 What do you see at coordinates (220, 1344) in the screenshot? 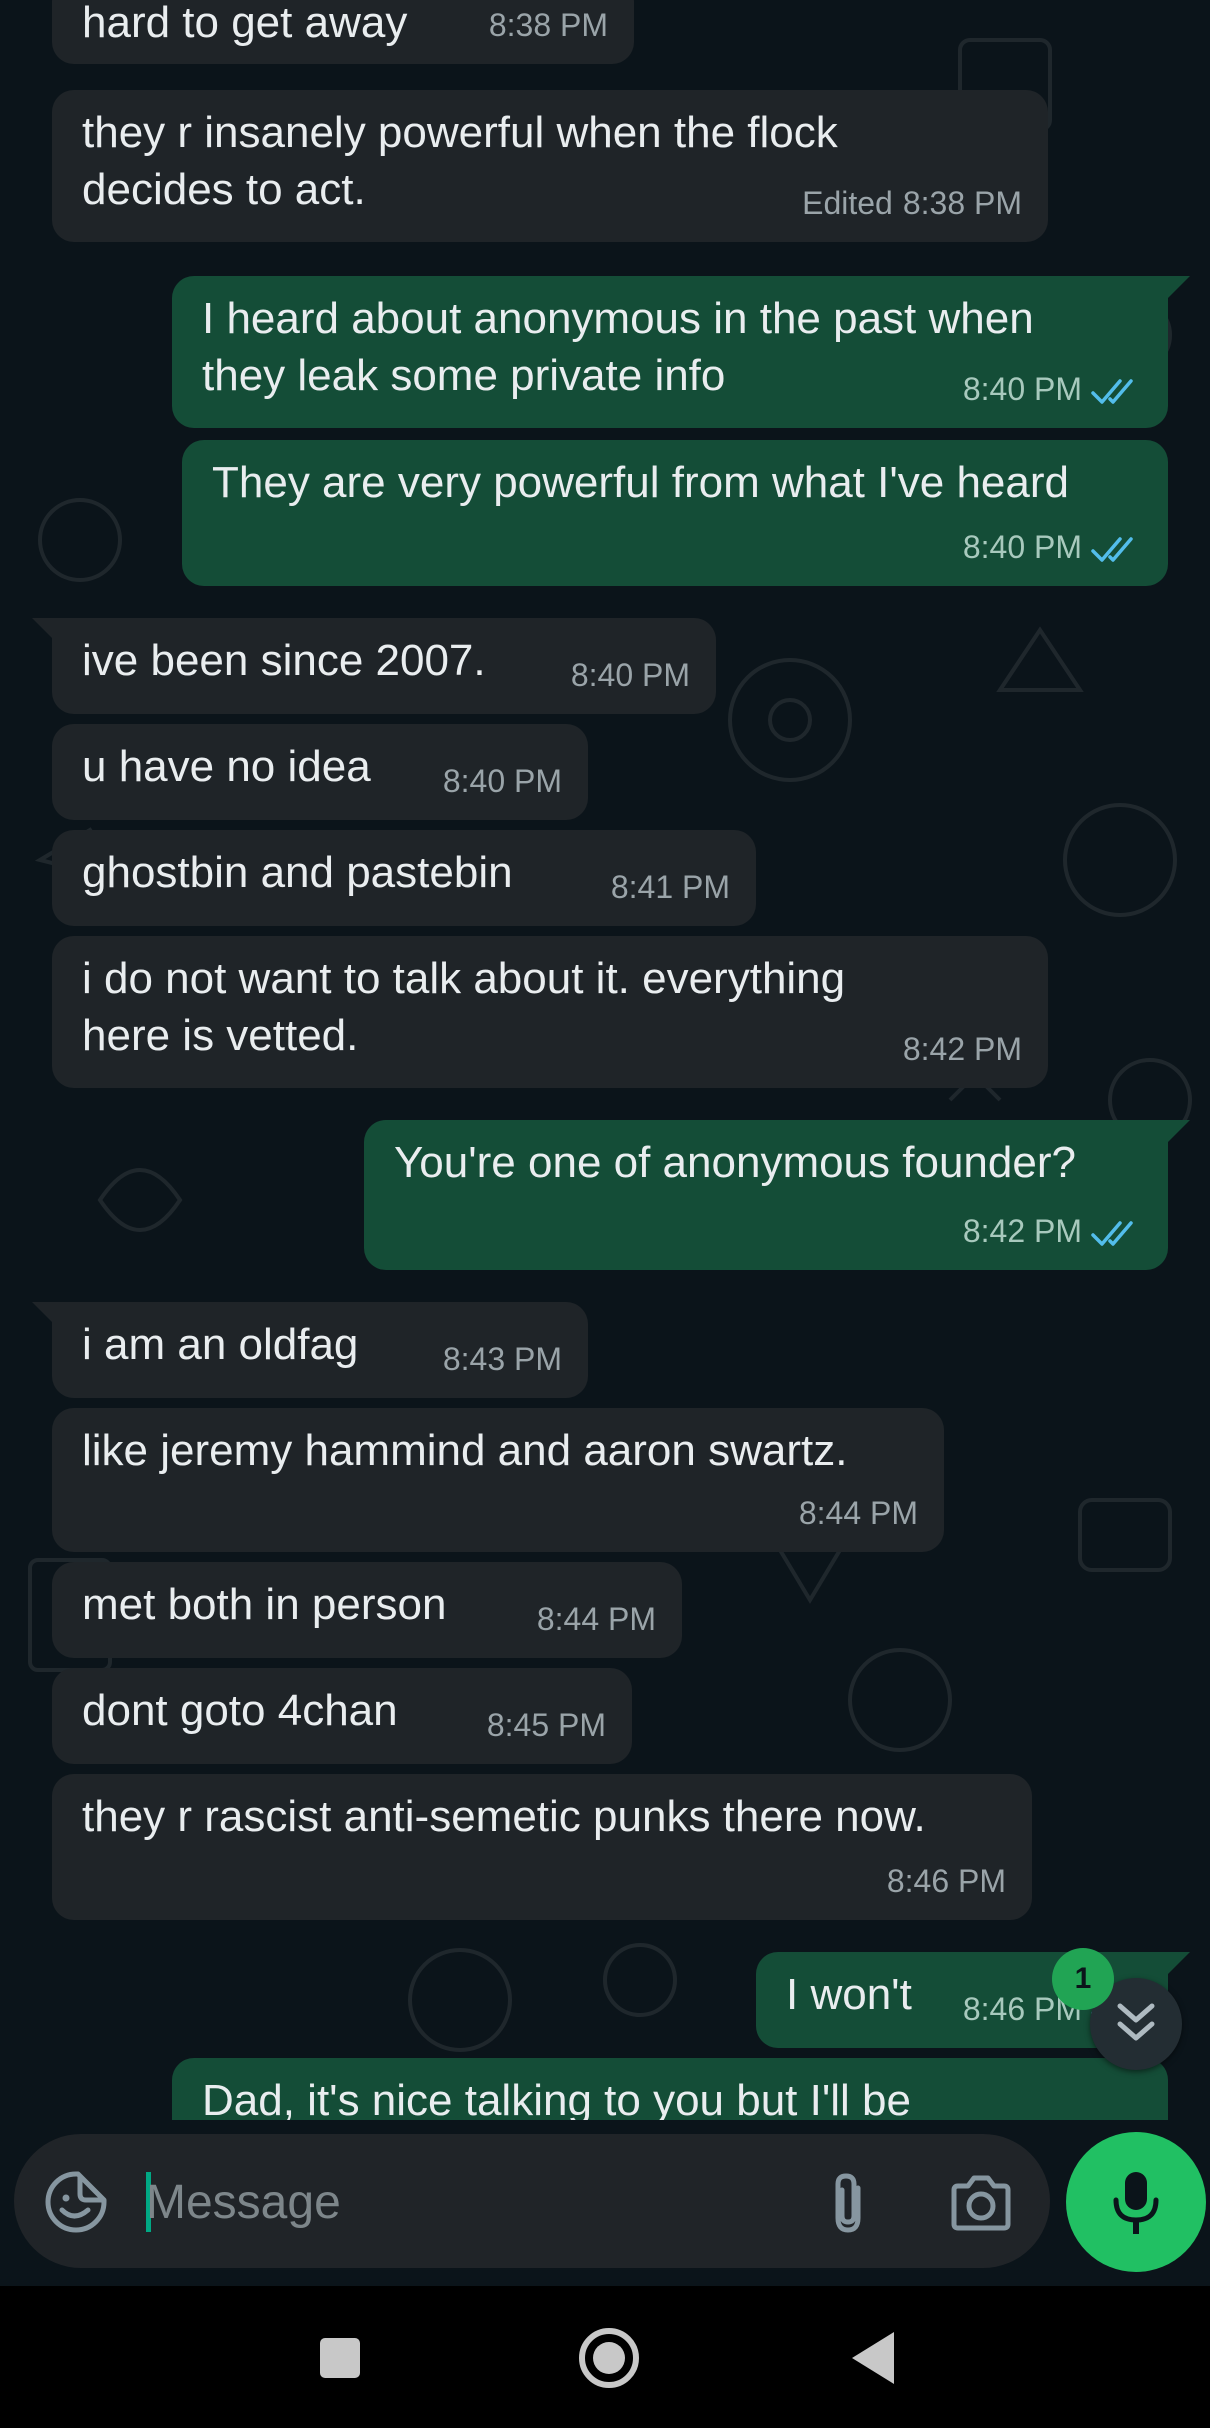
I see `message-text: i am an oldfag` at bounding box center [220, 1344].